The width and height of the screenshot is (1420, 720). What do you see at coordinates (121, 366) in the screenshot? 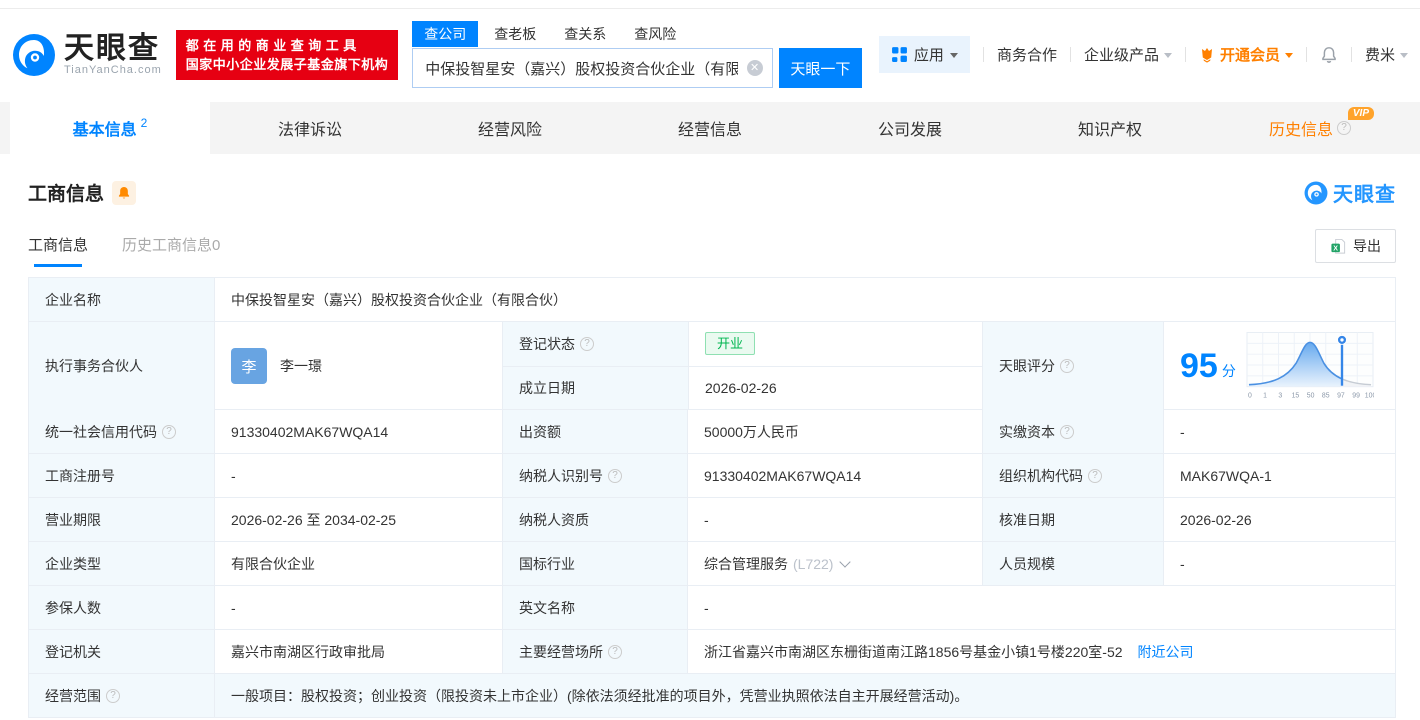
I see `partner-label: 执行事务合伙人` at bounding box center [121, 366].